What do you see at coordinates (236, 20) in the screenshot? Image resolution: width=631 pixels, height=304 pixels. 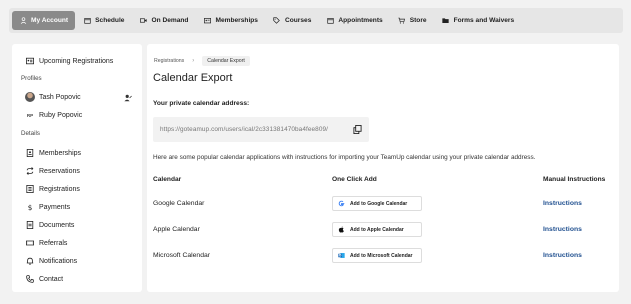 I see `nav-label: Memberships` at bounding box center [236, 20].